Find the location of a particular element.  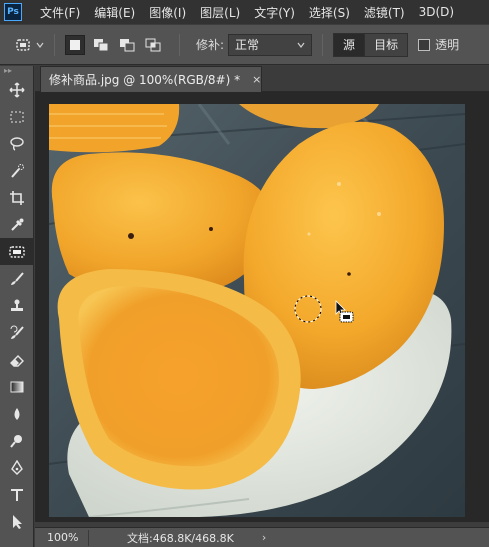

status-menu-arrow-icon: › is located at coordinates (264, 537).